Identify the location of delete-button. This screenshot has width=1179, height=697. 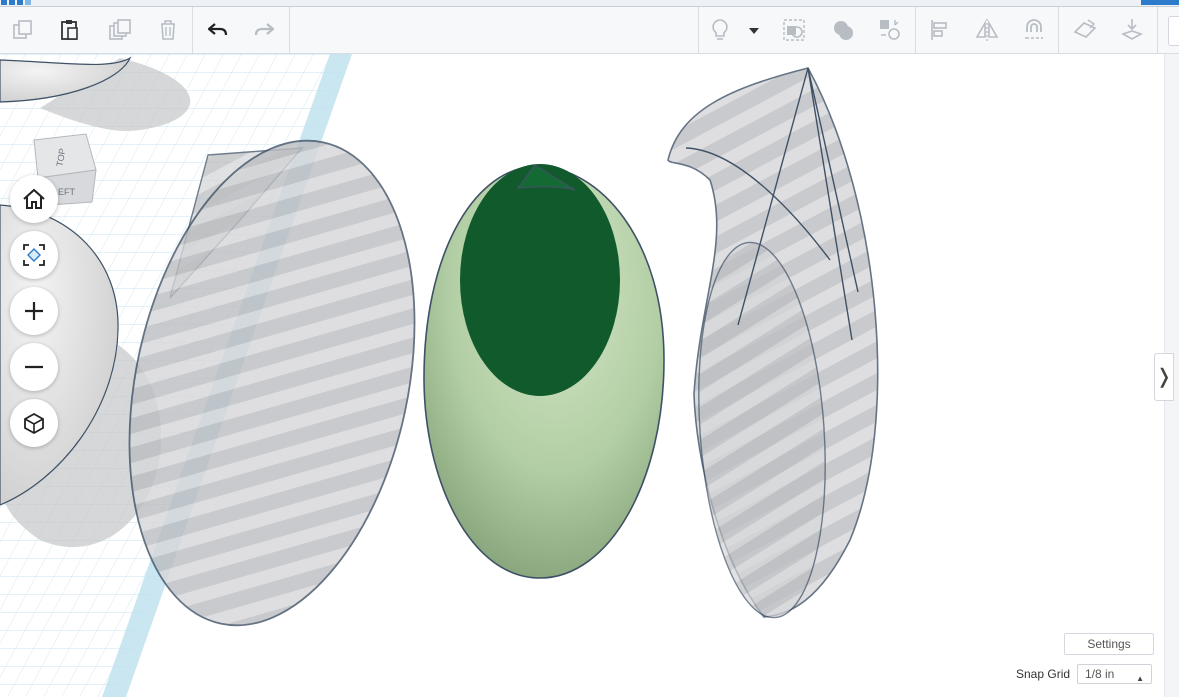
(168, 30).